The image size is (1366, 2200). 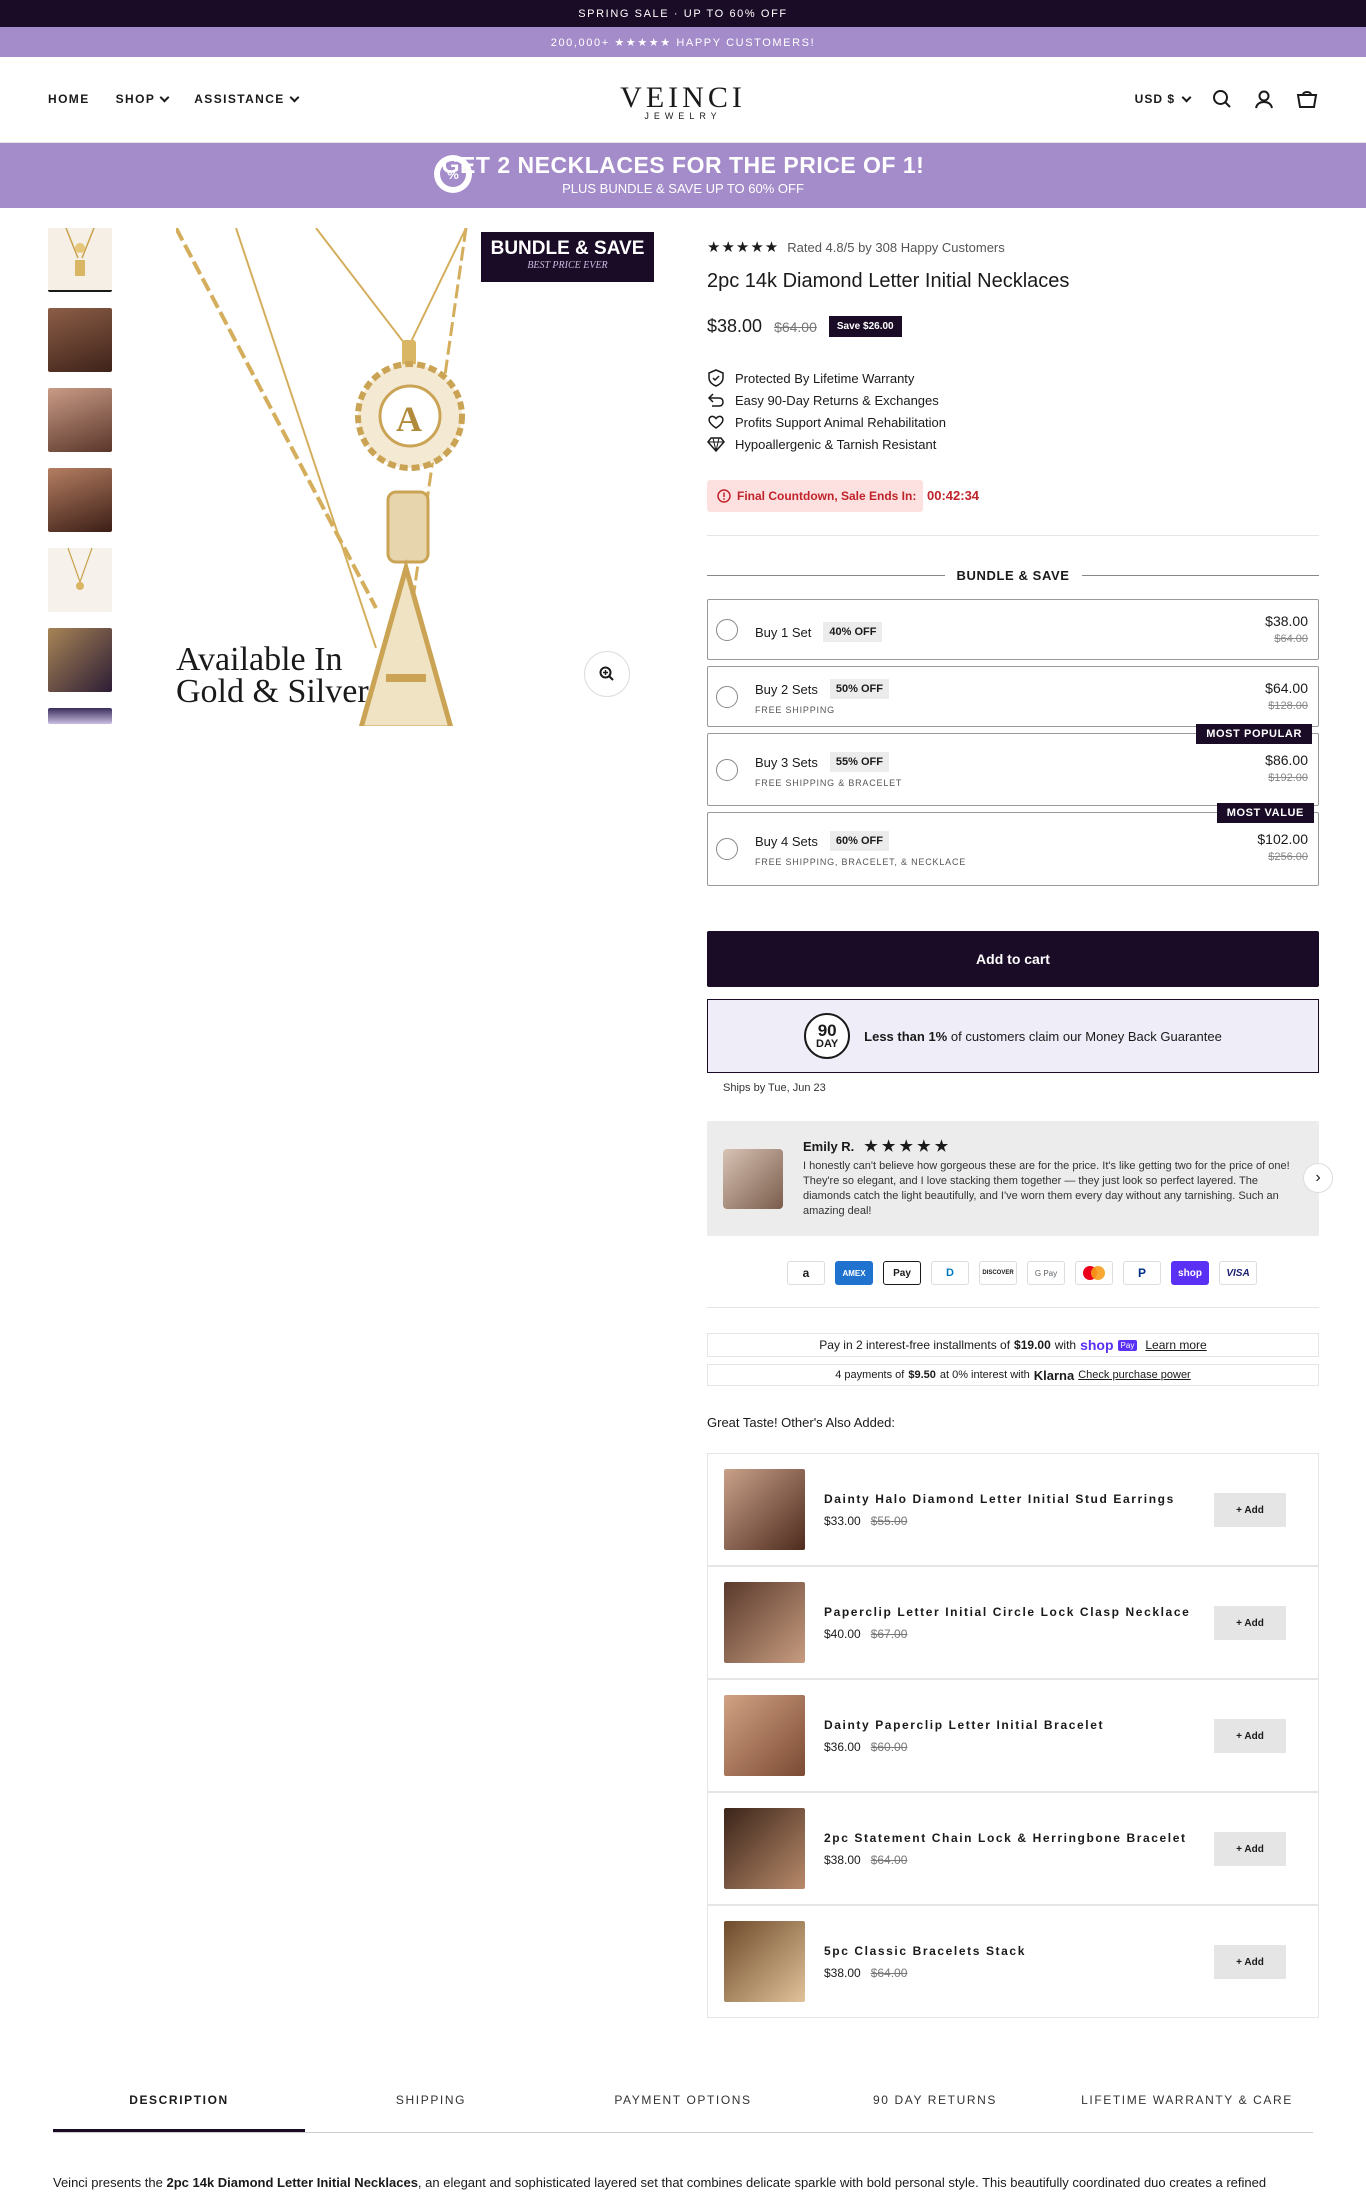 I want to click on learn-more-link: Learn more, so click(x=1175, y=1345).